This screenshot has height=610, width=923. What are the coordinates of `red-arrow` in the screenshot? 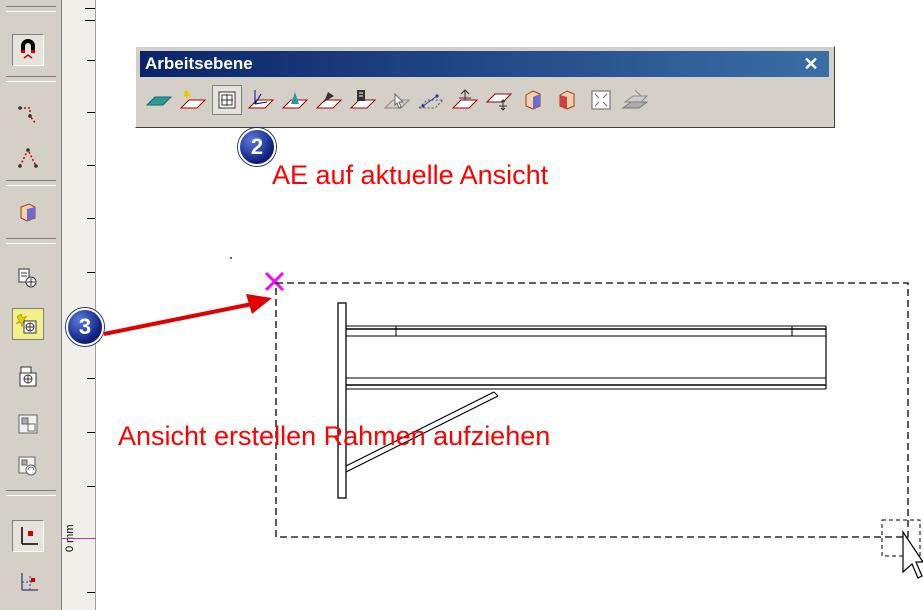 It's located at (187, 315).